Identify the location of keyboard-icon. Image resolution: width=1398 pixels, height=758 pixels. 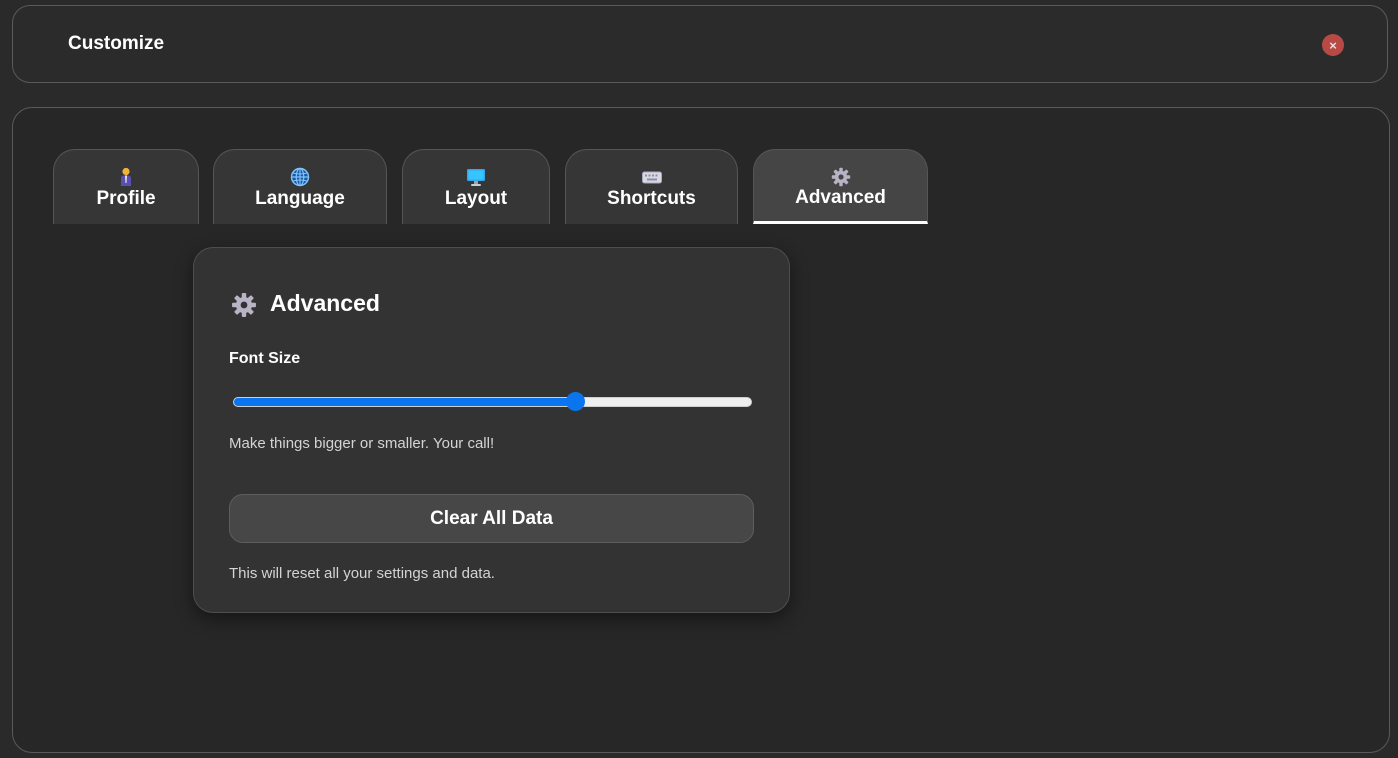
(651, 177).